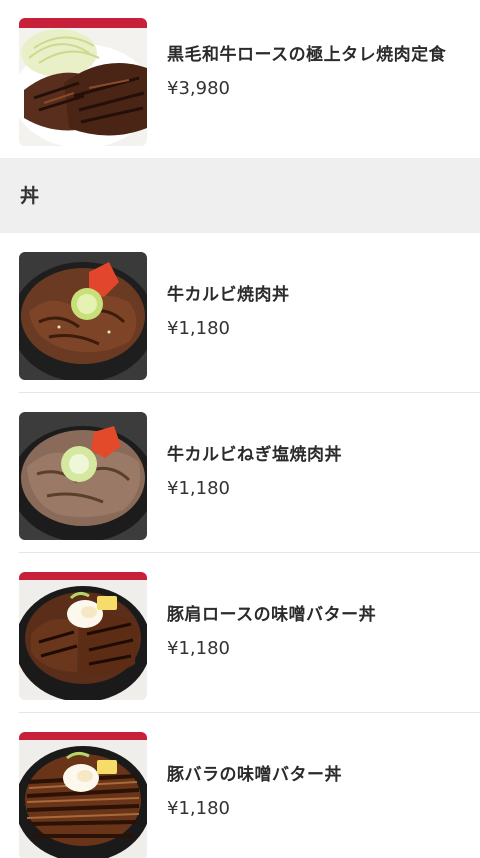 The image size is (480, 858). What do you see at coordinates (307, 55) in the screenshot?
I see `menu-item-name: 黒毛和牛ロースの極上タレ焼肉定食` at bounding box center [307, 55].